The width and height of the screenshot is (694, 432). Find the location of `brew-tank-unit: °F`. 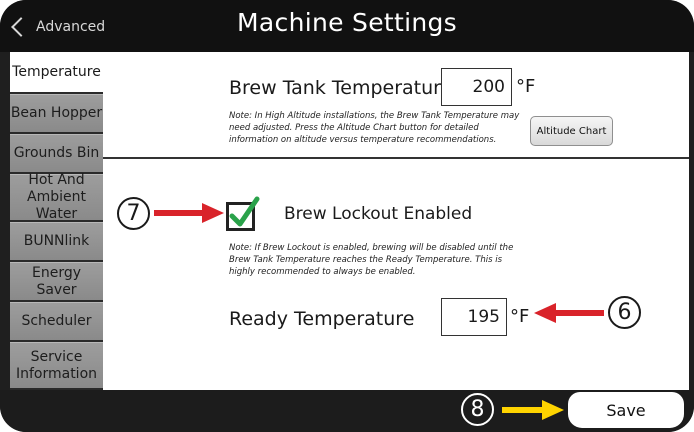

brew-tank-unit: °F is located at coordinates (526, 86).